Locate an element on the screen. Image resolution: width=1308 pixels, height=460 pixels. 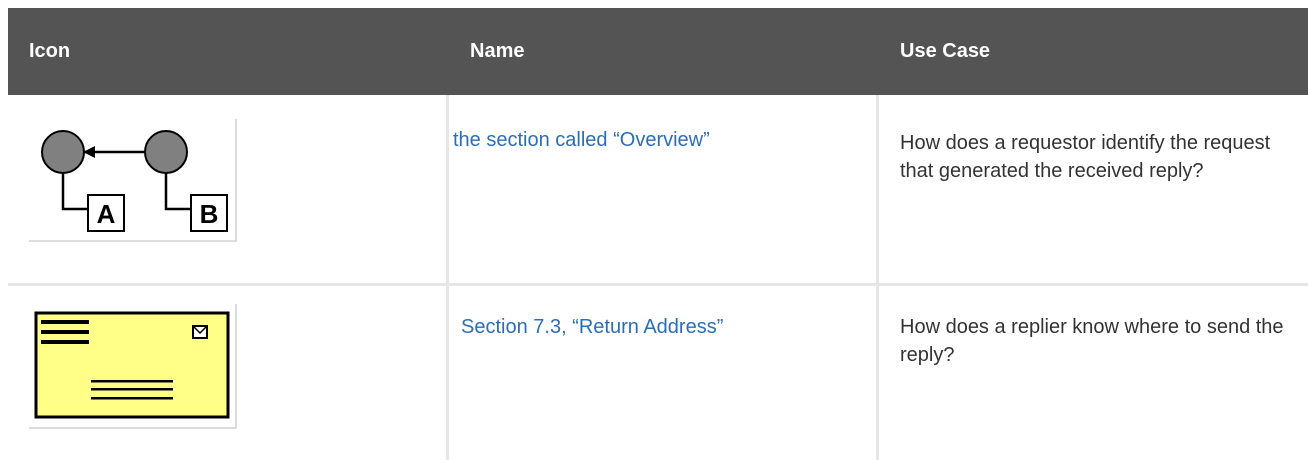
overview-link: the section called “Overview” is located at coordinates (663, 140).